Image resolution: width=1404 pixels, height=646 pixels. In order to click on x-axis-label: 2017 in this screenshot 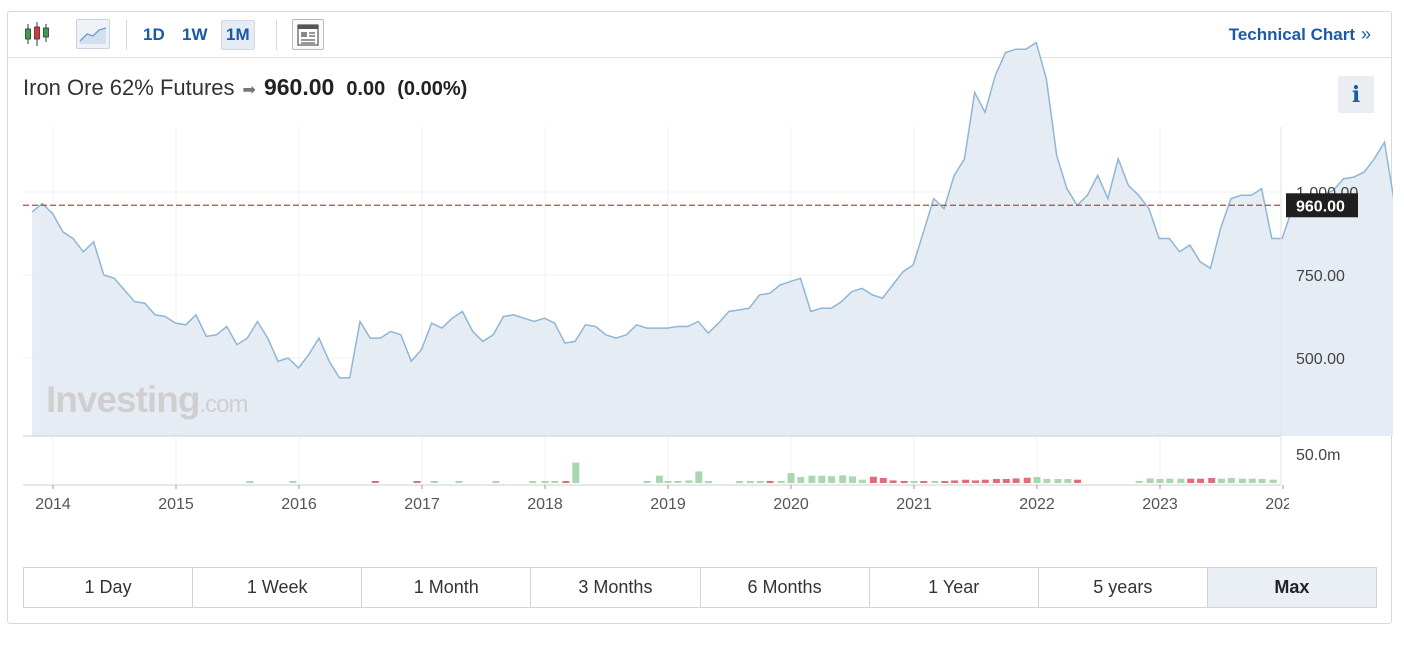, I will do `click(422, 504)`.